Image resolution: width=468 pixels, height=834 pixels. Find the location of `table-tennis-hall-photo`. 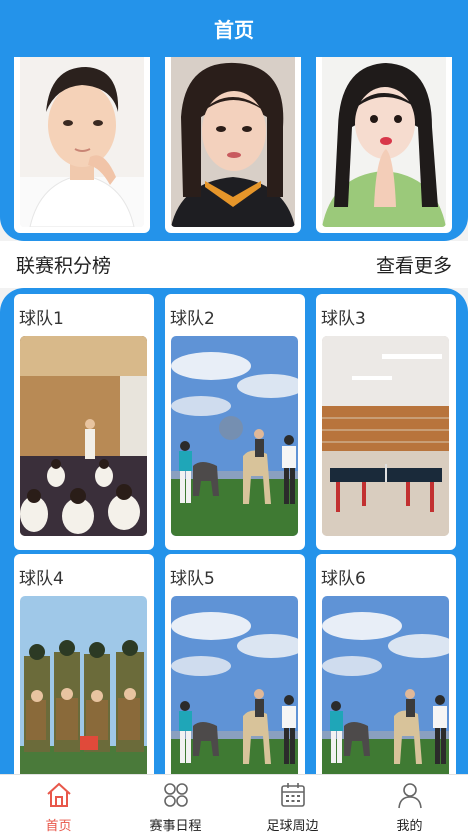

table-tennis-hall-photo is located at coordinates (385, 436).